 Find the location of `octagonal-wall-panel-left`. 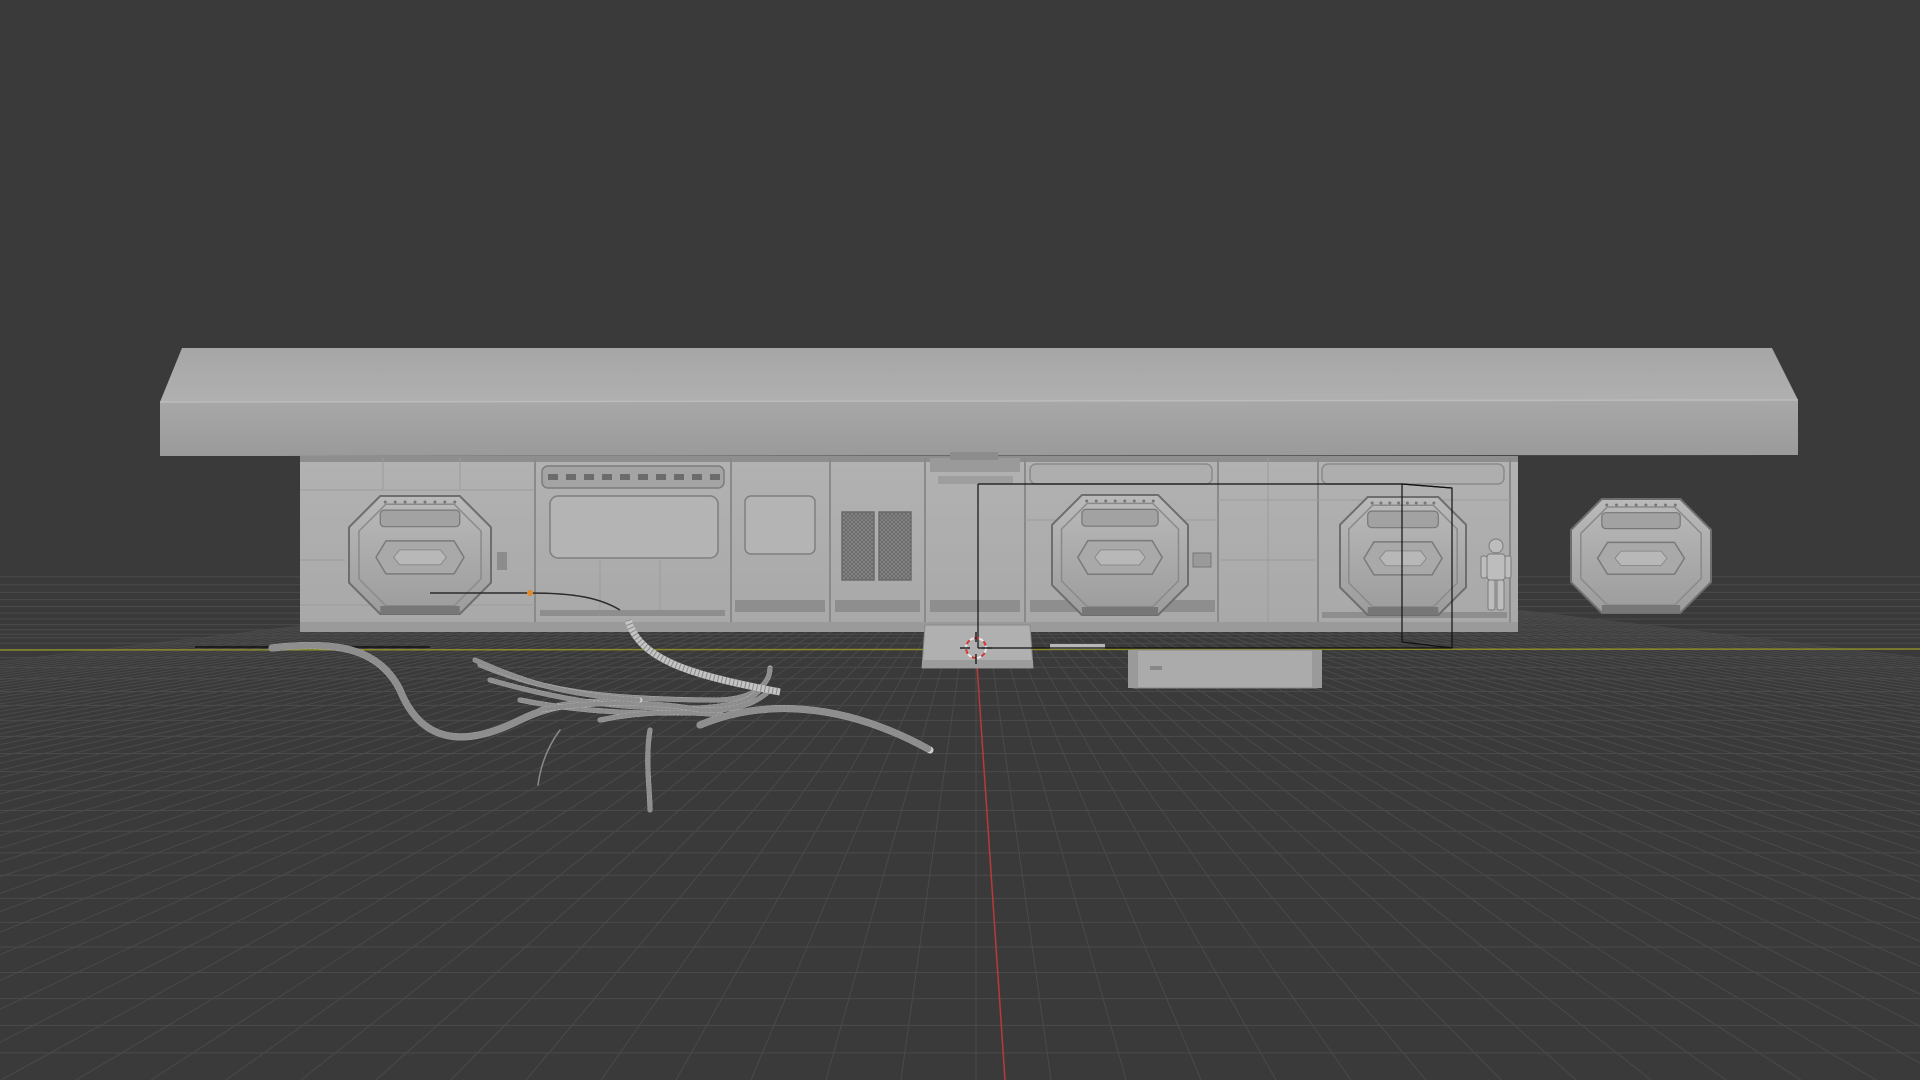

octagonal-wall-panel-left is located at coordinates (420, 555).